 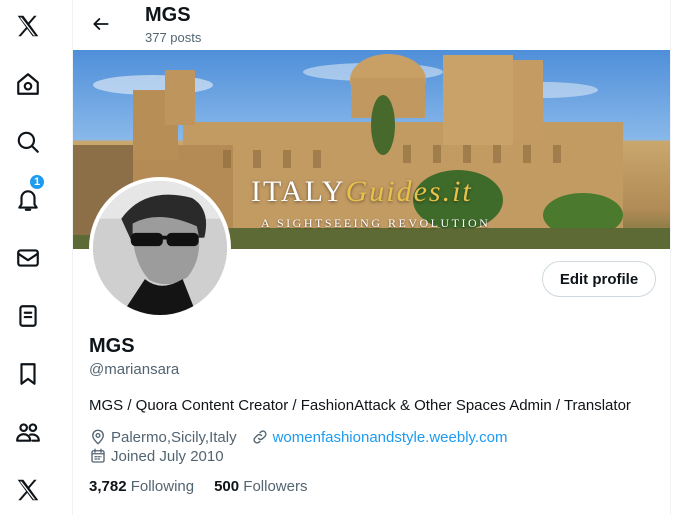 What do you see at coordinates (28, 258) in the screenshot?
I see `messages-icon` at bounding box center [28, 258].